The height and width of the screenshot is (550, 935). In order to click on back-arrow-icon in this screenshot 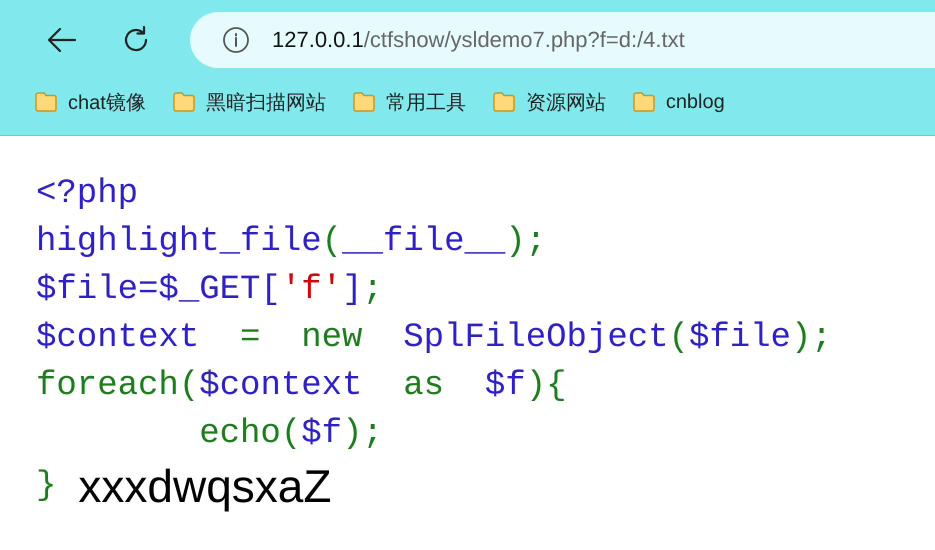, I will do `click(62, 40)`.